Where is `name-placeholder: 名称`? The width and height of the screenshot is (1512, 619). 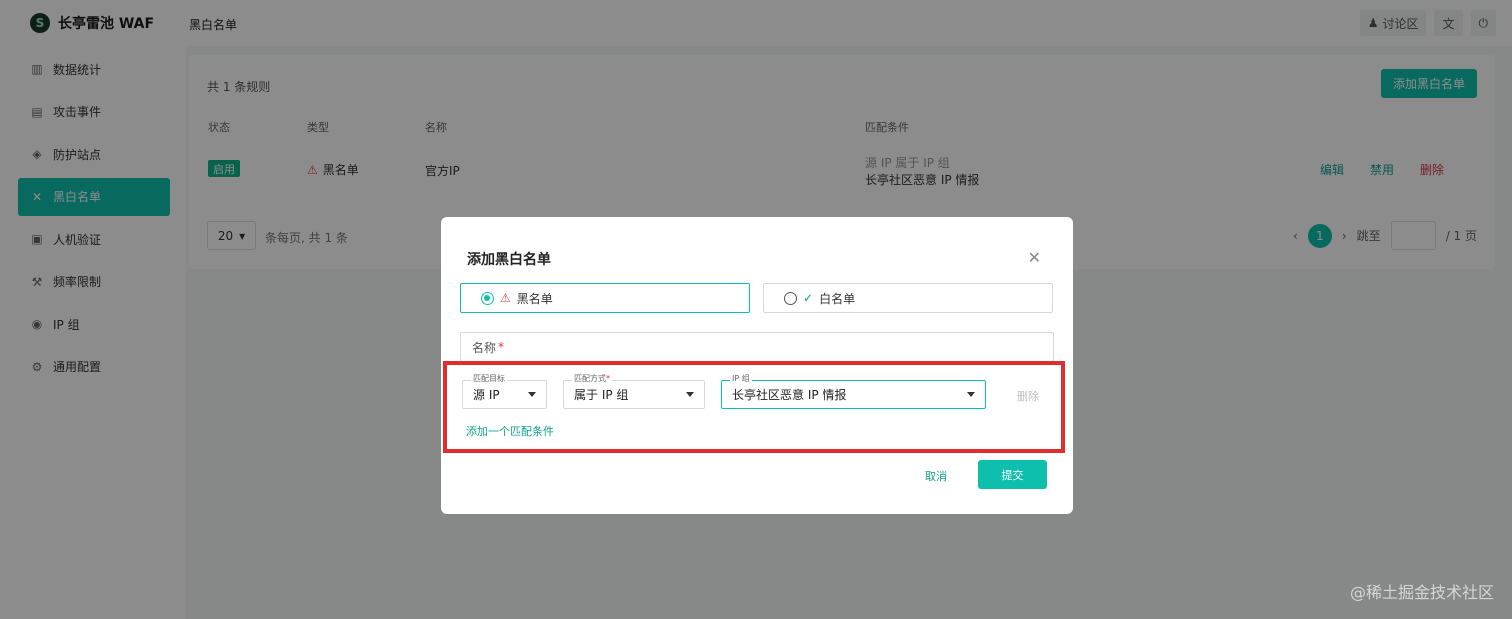
name-placeholder: 名称 is located at coordinates (484, 347).